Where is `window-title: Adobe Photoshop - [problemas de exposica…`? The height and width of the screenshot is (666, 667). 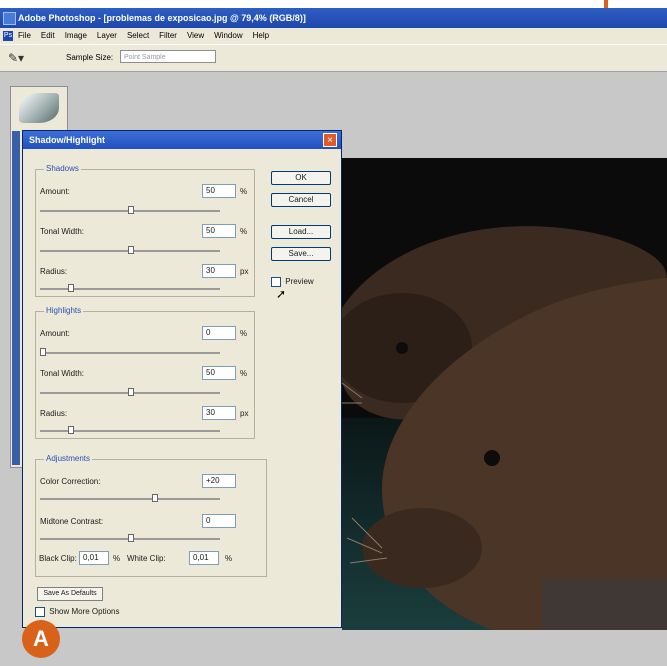 window-title: Adobe Photoshop - [problemas de exposica… is located at coordinates (162, 18).